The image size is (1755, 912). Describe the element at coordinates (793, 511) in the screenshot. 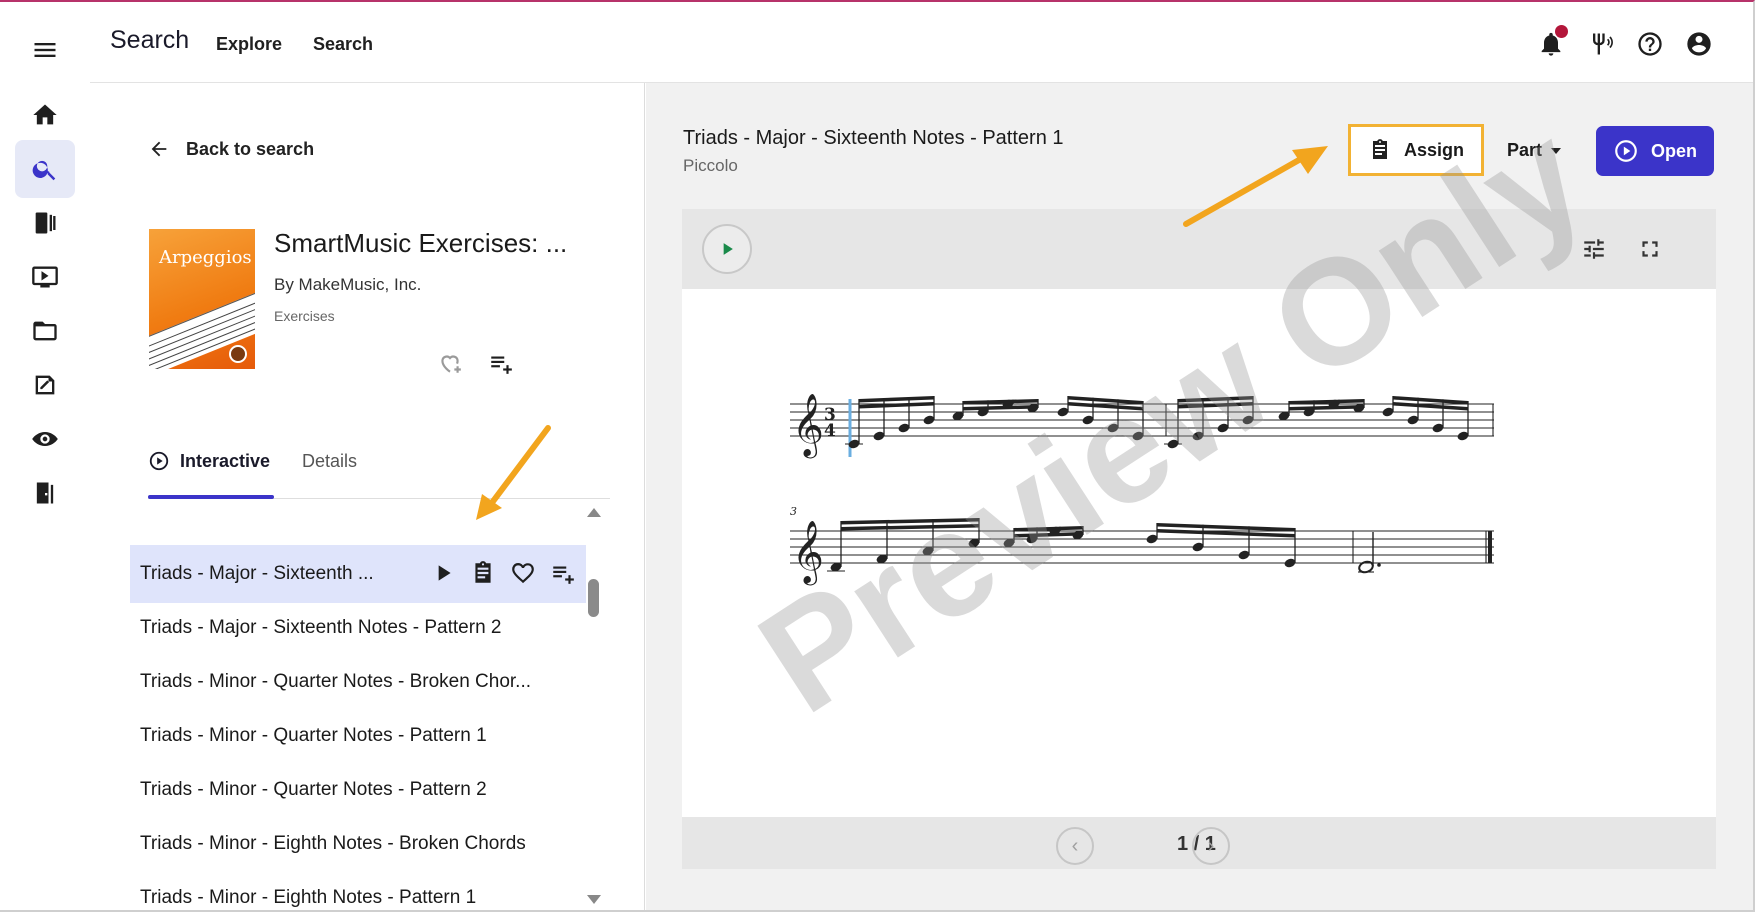

I see `measure-number: 3` at that location.